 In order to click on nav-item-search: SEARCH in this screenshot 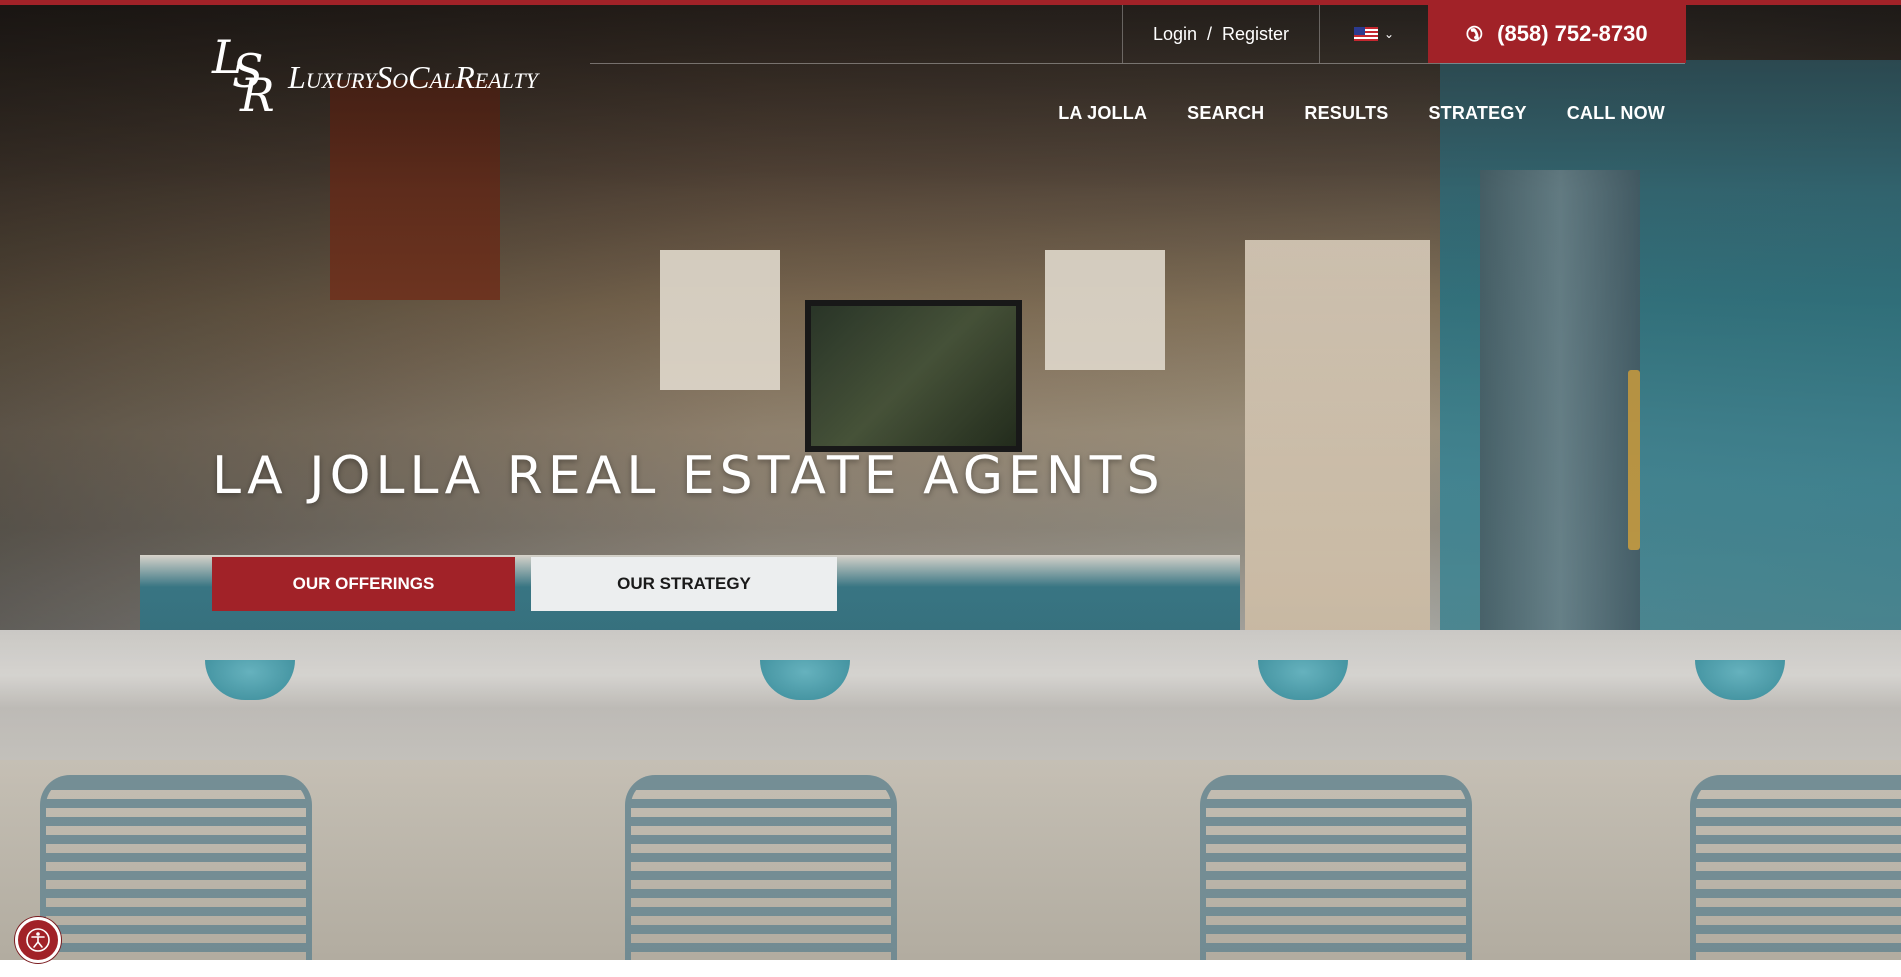, I will do `click(1225, 113)`.